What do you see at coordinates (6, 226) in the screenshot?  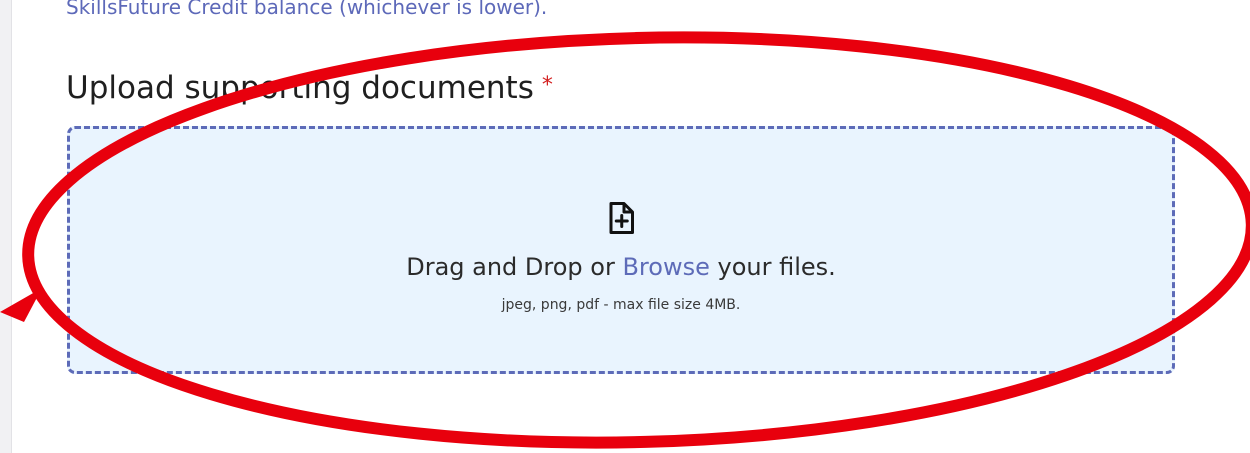 I see `left-panel-edge` at bounding box center [6, 226].